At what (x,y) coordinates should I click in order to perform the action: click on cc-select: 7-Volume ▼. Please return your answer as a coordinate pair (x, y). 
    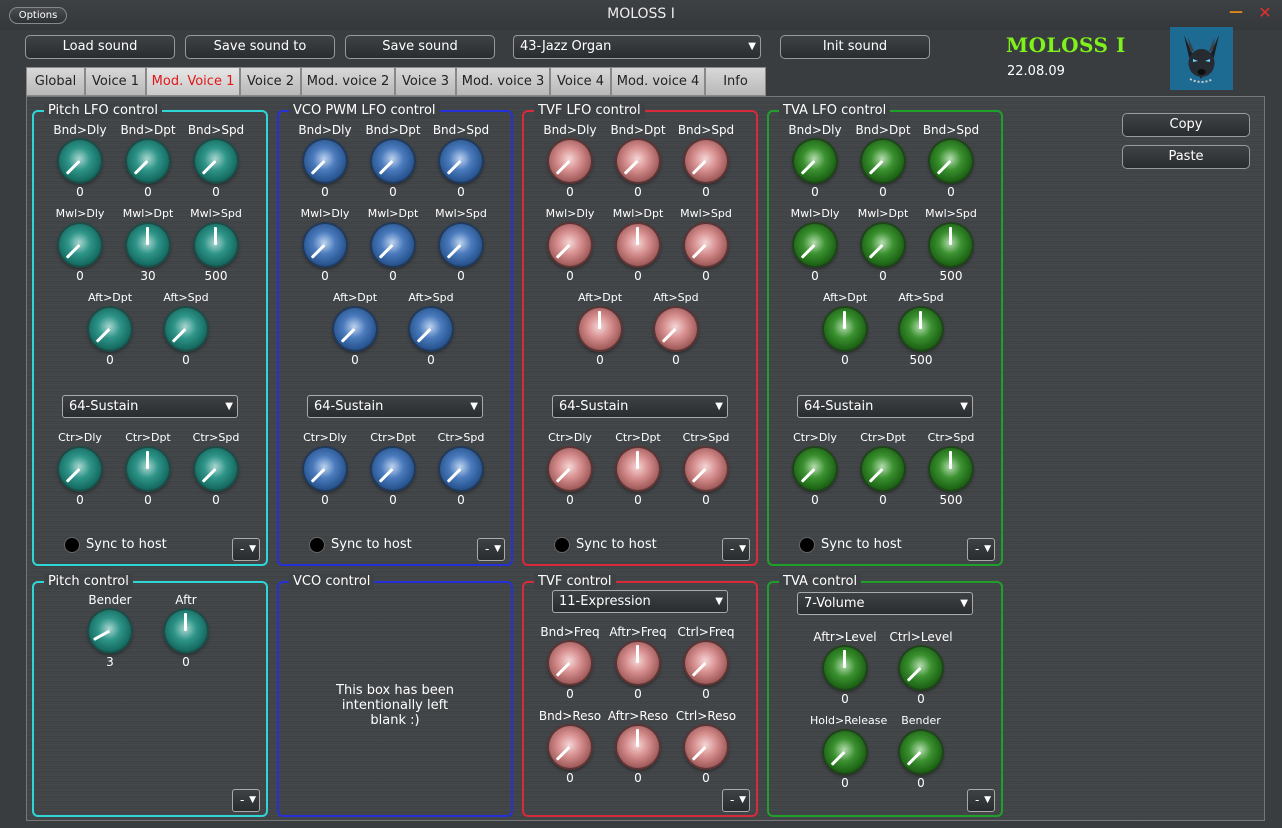
    Looking at the image, I should click on (885, 603).